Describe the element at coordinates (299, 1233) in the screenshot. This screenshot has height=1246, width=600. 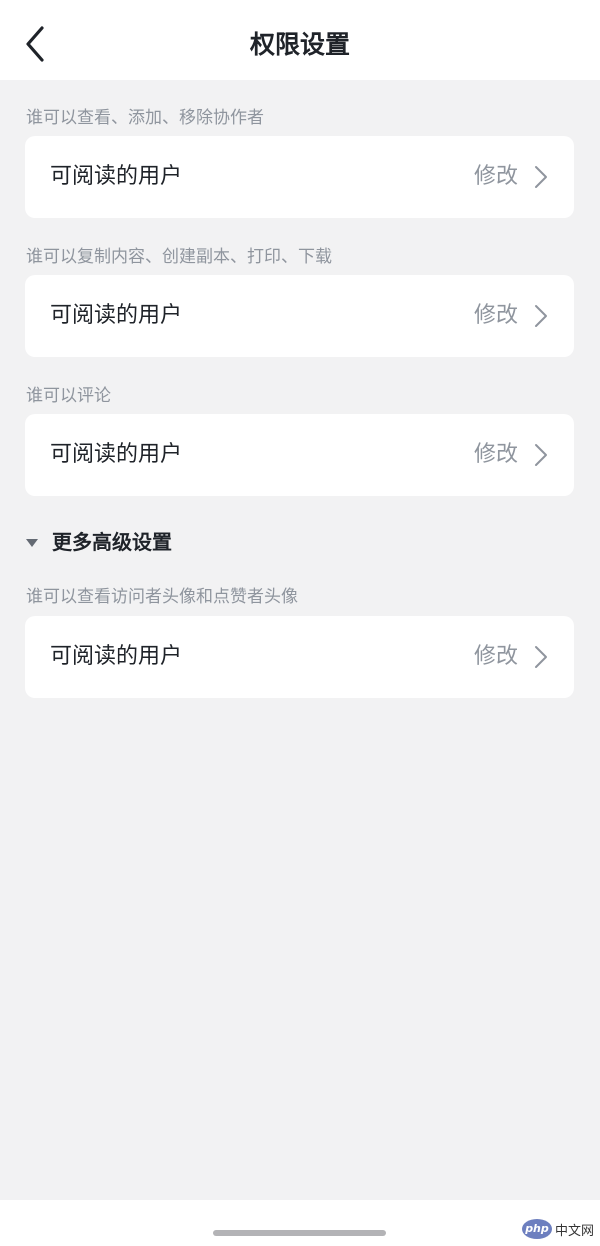
I see `home-indicator` at that location.